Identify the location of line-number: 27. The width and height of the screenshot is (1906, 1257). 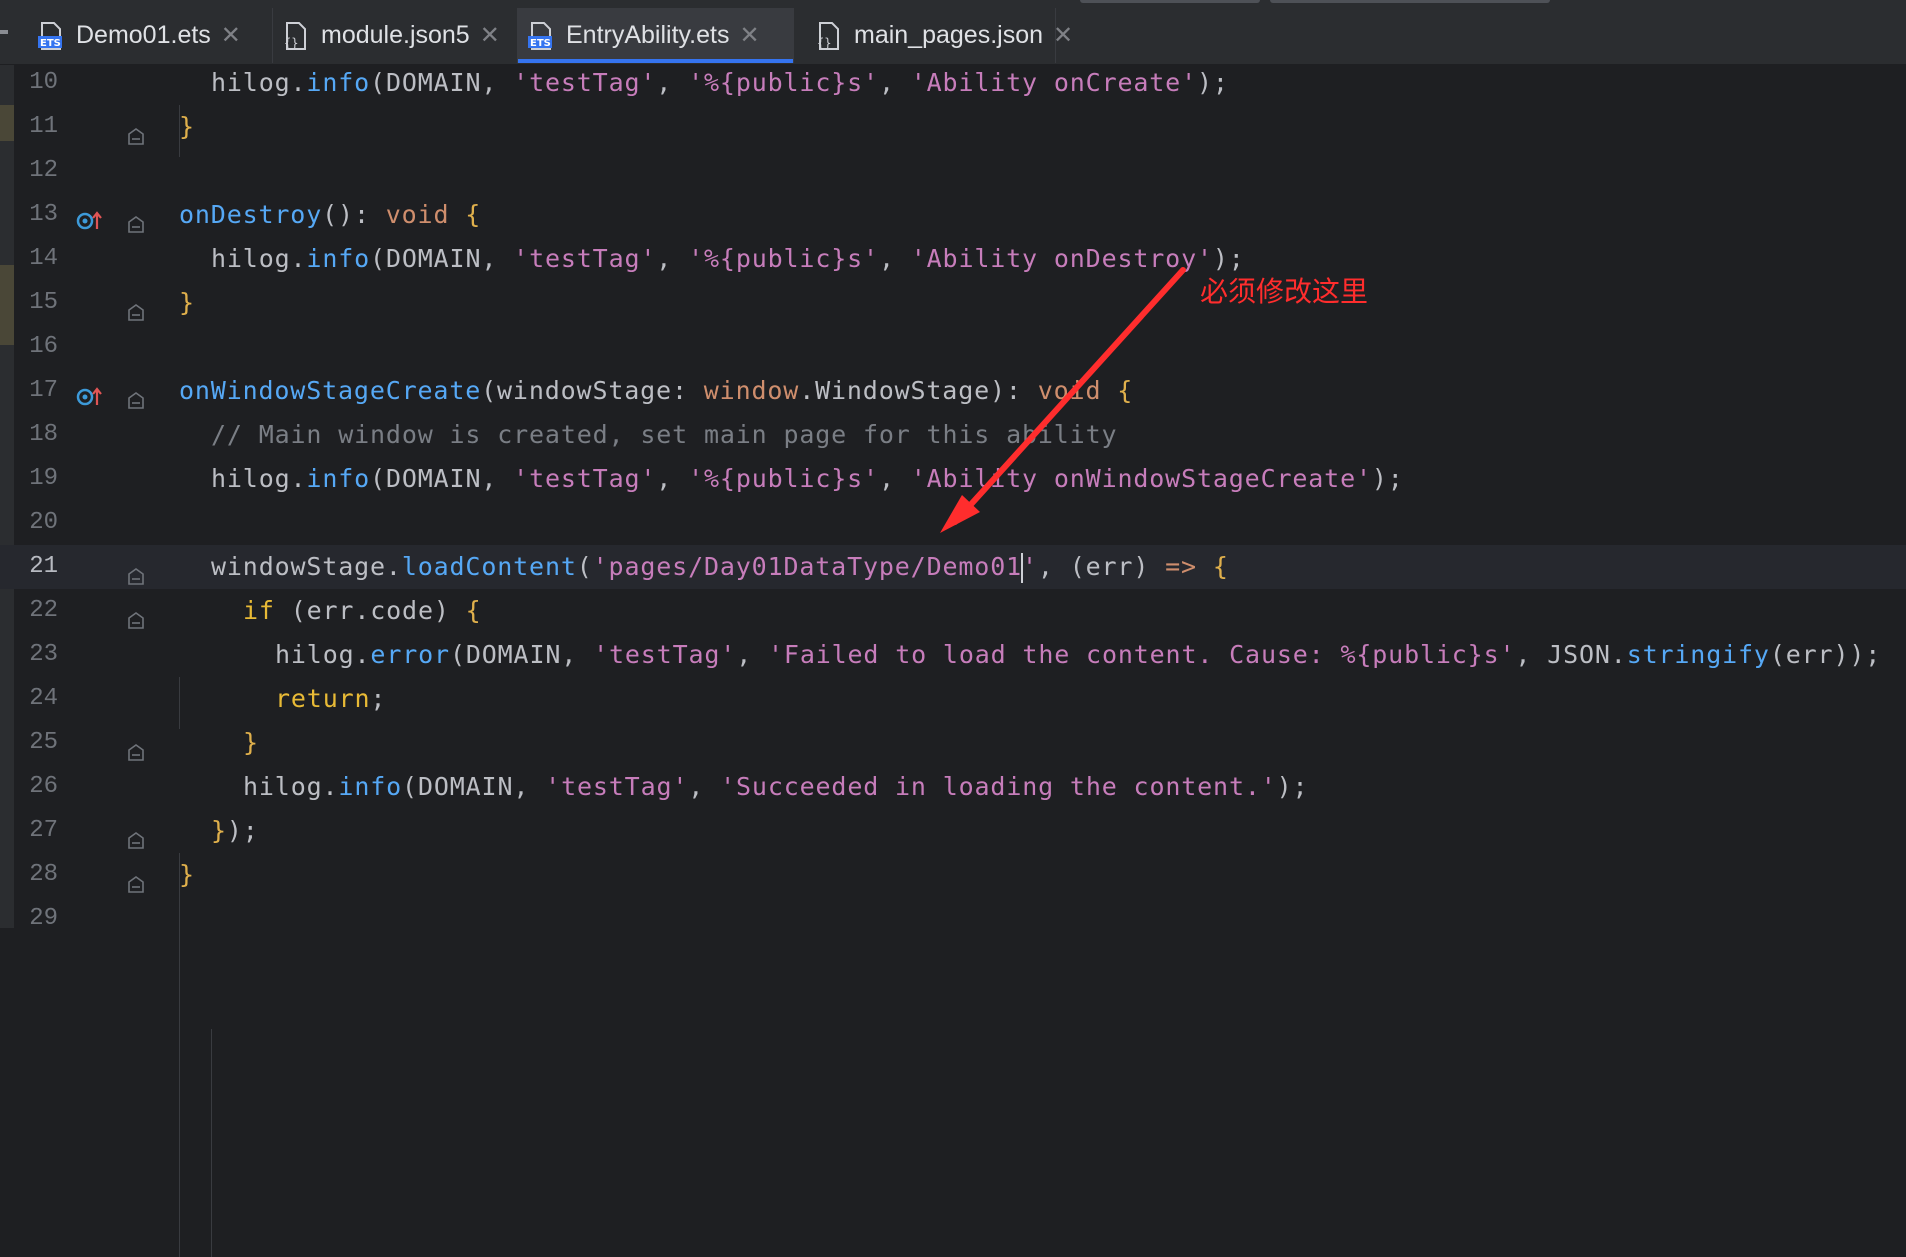
(43, 830).